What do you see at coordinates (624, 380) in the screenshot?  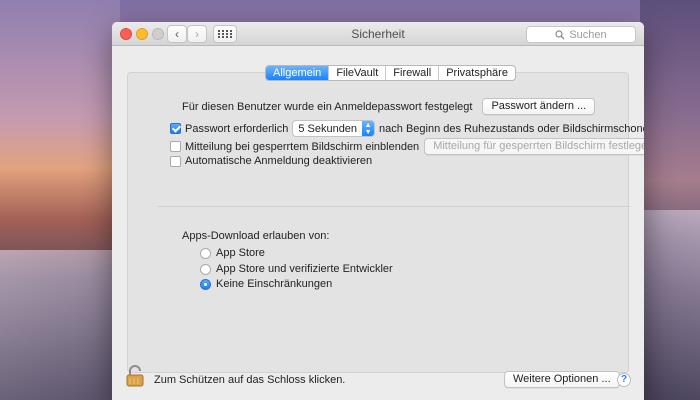 I see `help-button: ?` at bounding box center [624, 380].